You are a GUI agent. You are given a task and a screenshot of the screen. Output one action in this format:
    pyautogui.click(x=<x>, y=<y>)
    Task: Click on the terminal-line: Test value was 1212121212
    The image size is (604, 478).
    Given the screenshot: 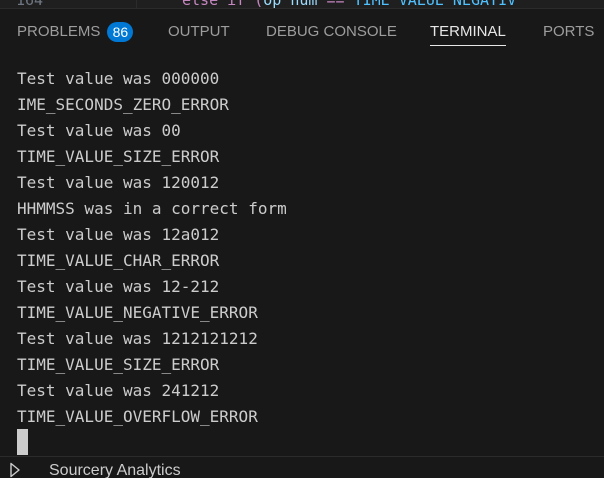 What is the action you would take?
    pyautogui.click(x=137, y=338)
    